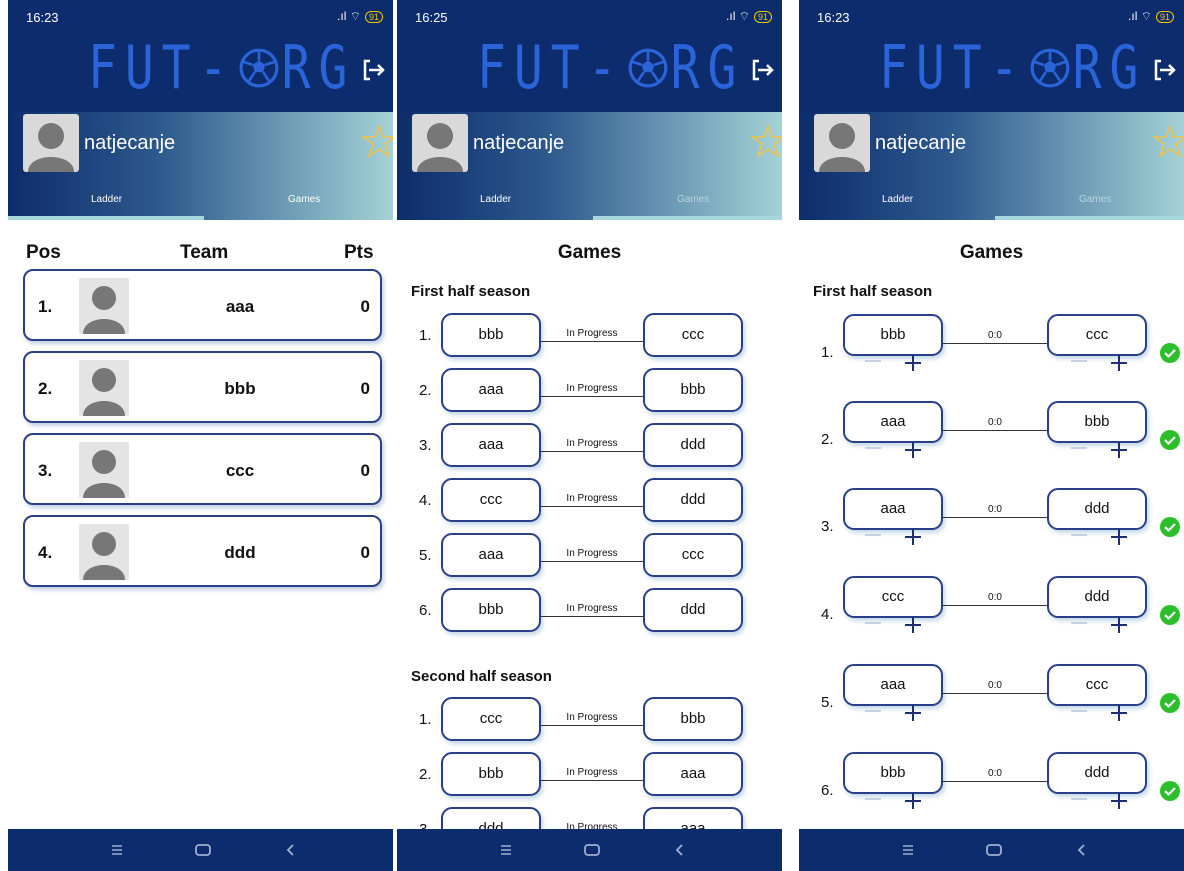  I want to click on game-row: 3. aaa In Progress ddd, so click(589, 446).